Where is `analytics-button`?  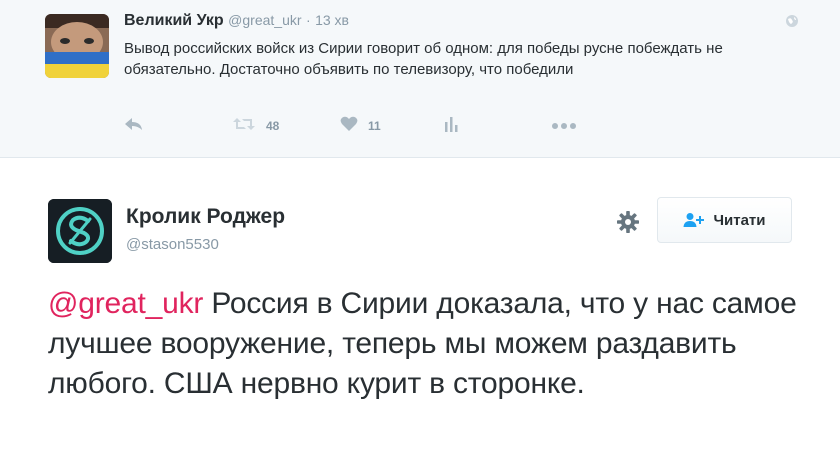
analytics-button is located at coordinates (451, 126).